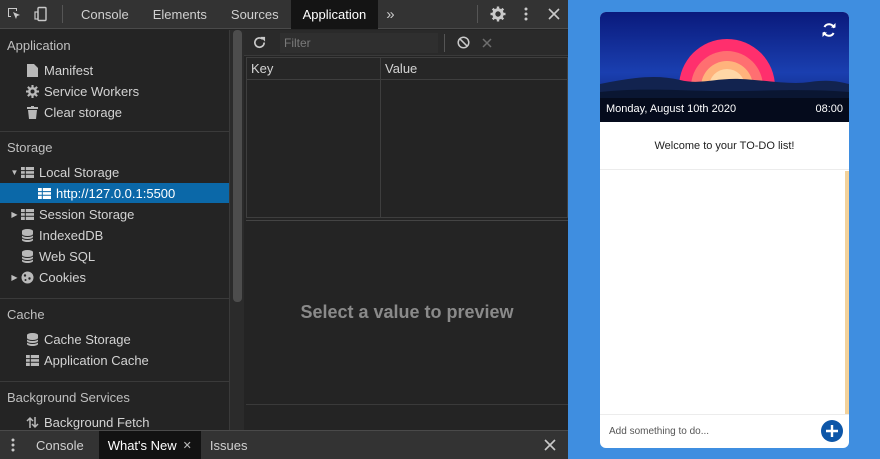 The width and height of the screenshot is (880, 459). I want to click on sidebar-item-clear-storage: Clear storage, so click(114, 112).